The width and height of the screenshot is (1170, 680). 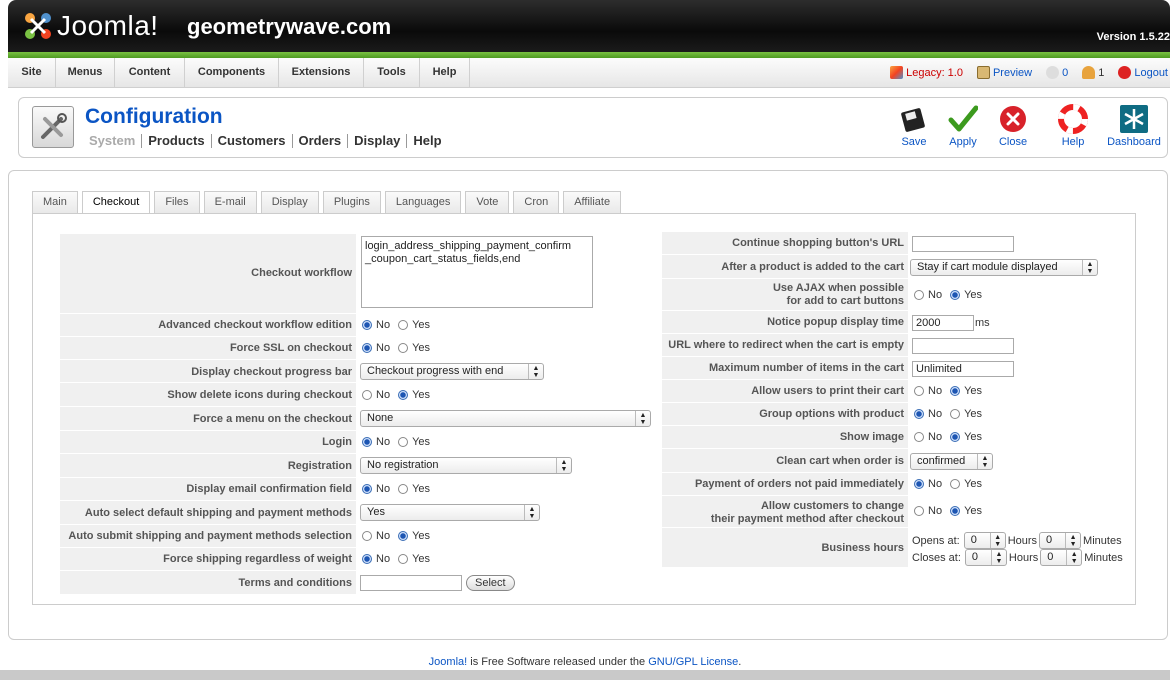 I want to click on subnav-system: System, so click(x=116, y=141).